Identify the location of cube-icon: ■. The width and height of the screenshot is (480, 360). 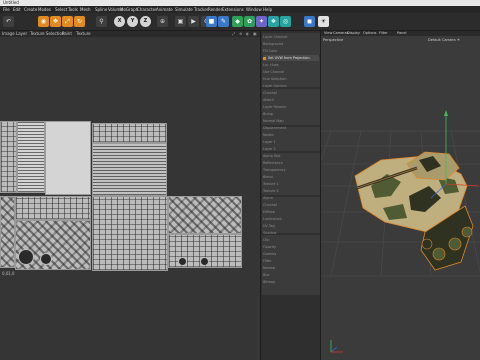
(211, 21).